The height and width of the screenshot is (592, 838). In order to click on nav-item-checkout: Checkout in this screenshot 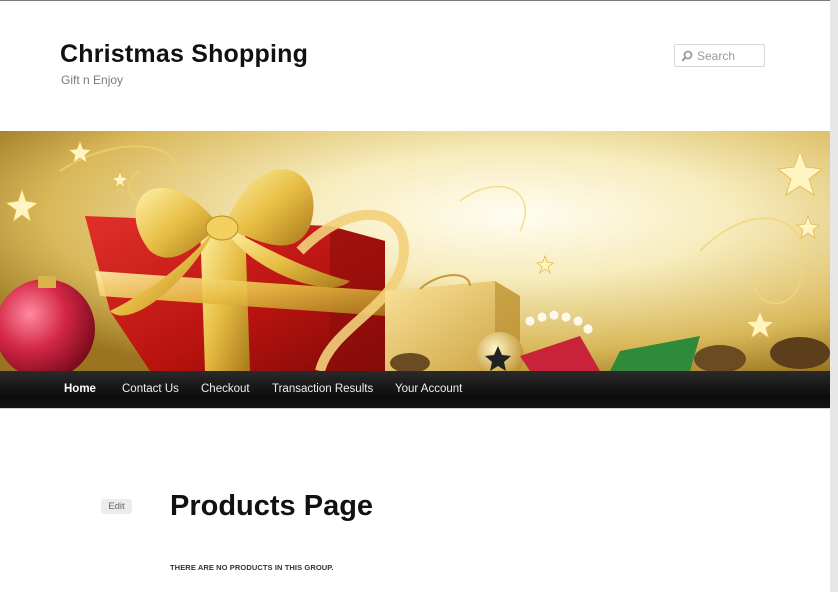, I will do `click(225, 389)`.